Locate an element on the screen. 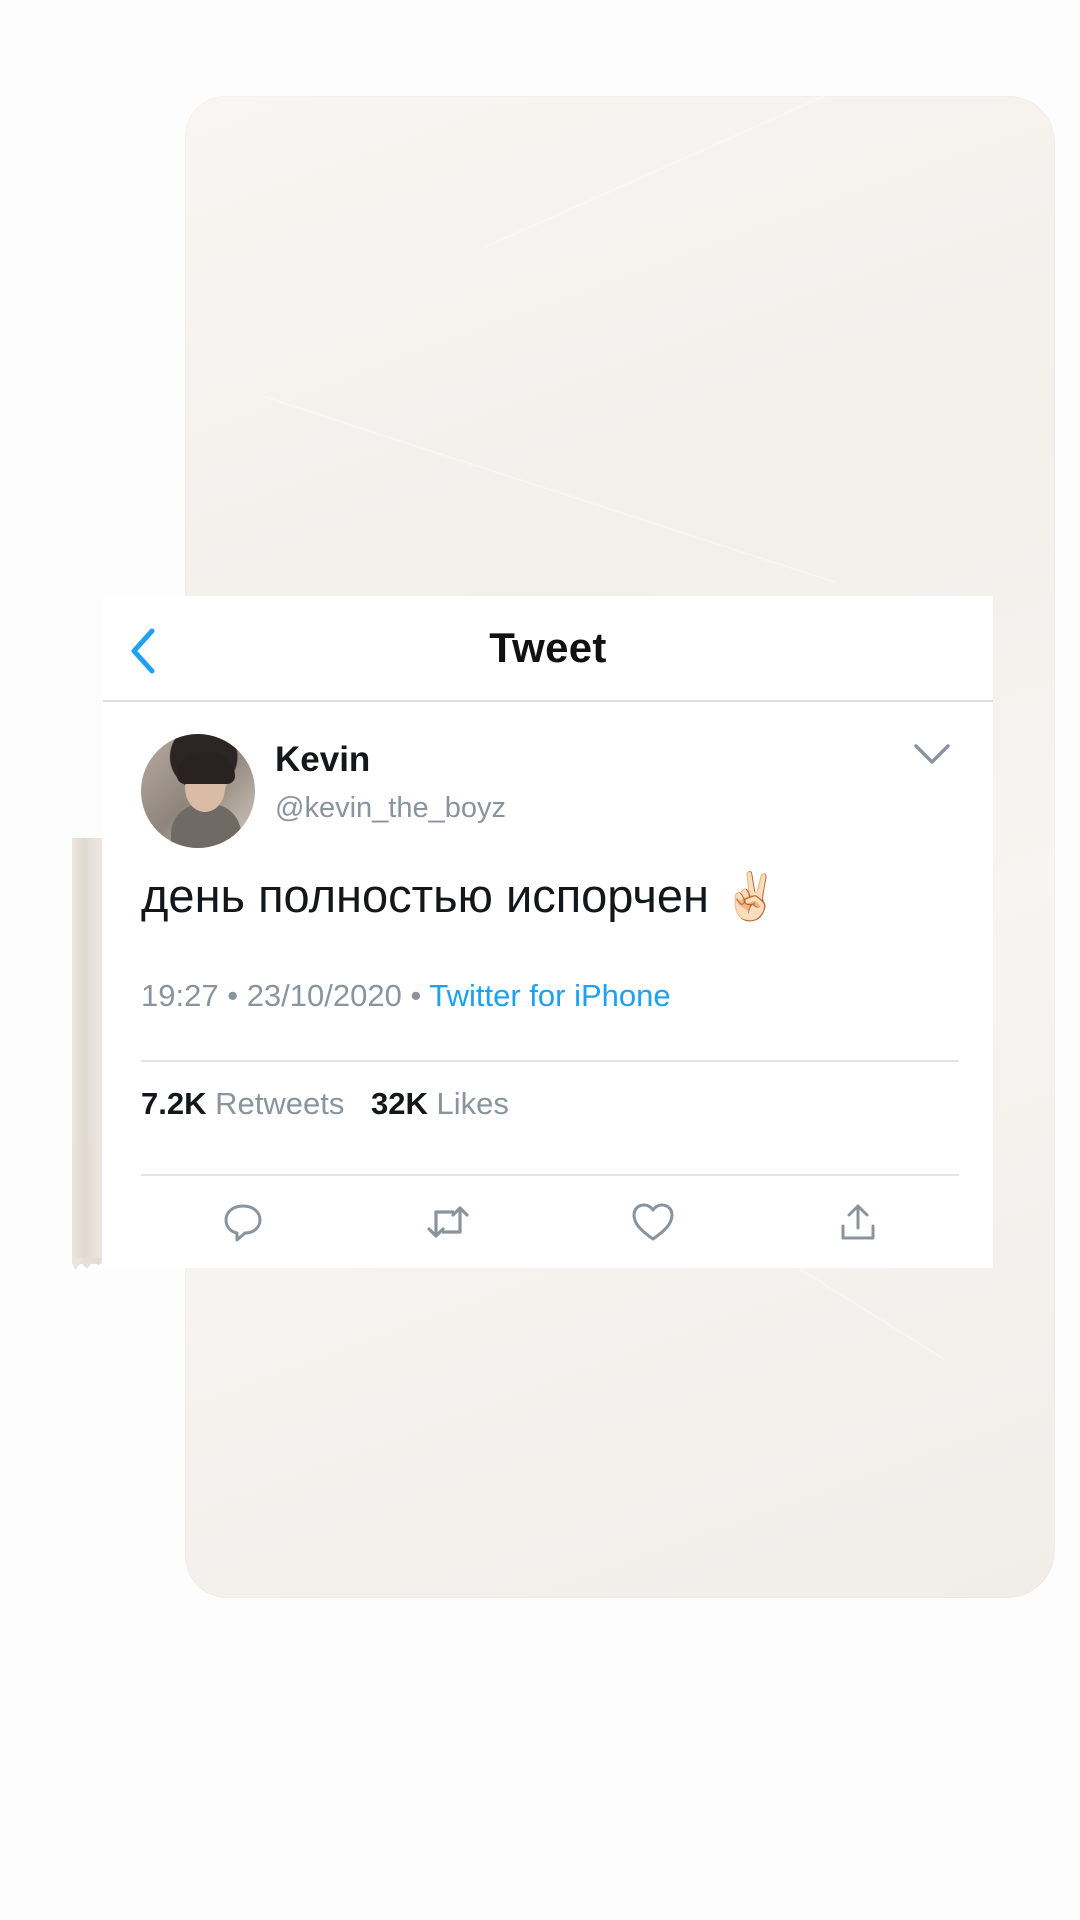  tweet-source-link: Twitter for iPhone is located at coordinates (549, 995).